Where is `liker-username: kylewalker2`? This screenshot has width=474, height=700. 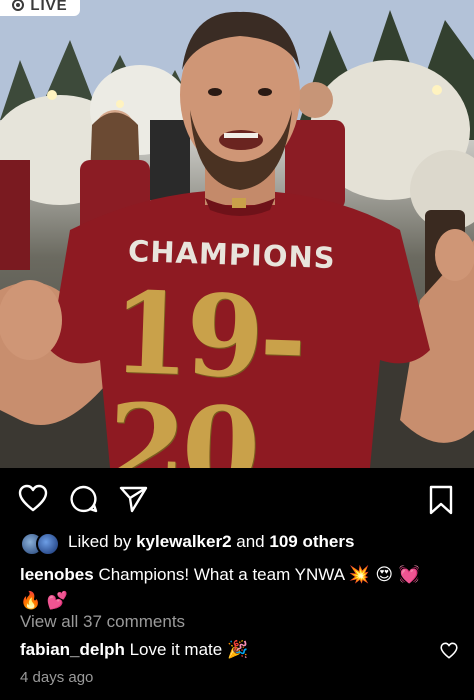
liker-username: kylewalker2 is located at coordinates (183, 542).